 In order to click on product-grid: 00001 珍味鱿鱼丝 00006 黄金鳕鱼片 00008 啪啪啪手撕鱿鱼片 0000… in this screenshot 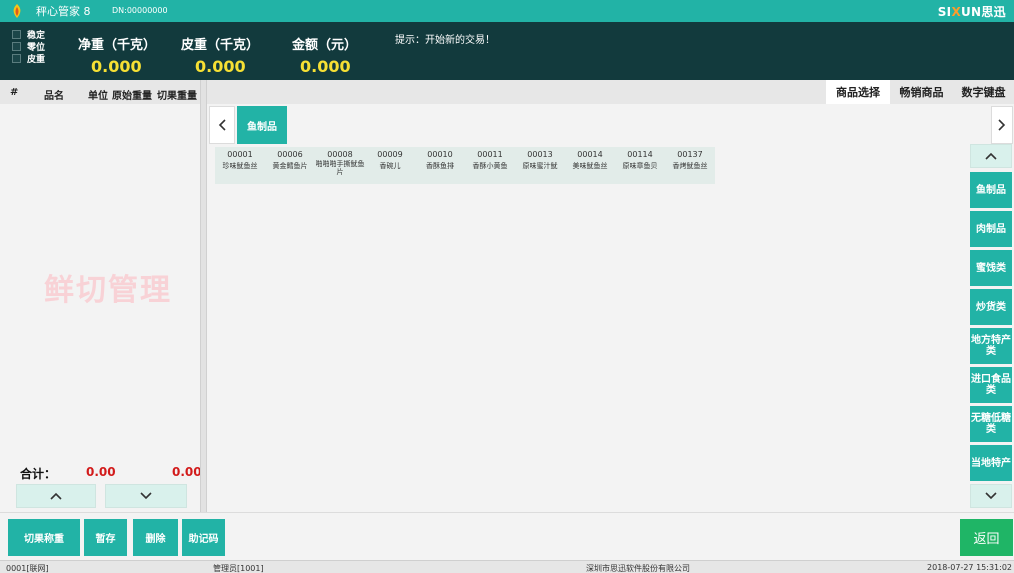, I will do `click(465, 165)`.